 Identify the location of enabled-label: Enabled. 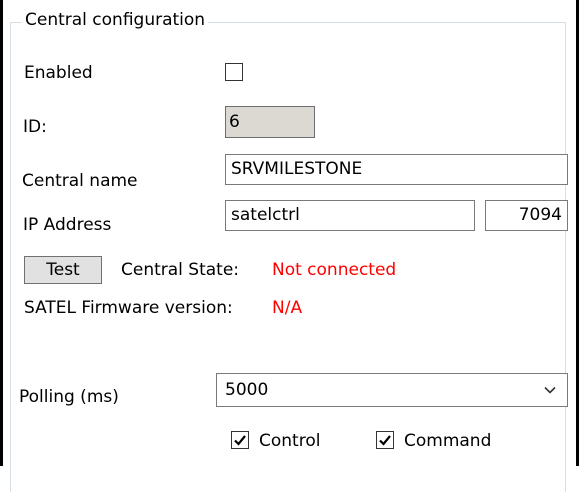
(58, 73).